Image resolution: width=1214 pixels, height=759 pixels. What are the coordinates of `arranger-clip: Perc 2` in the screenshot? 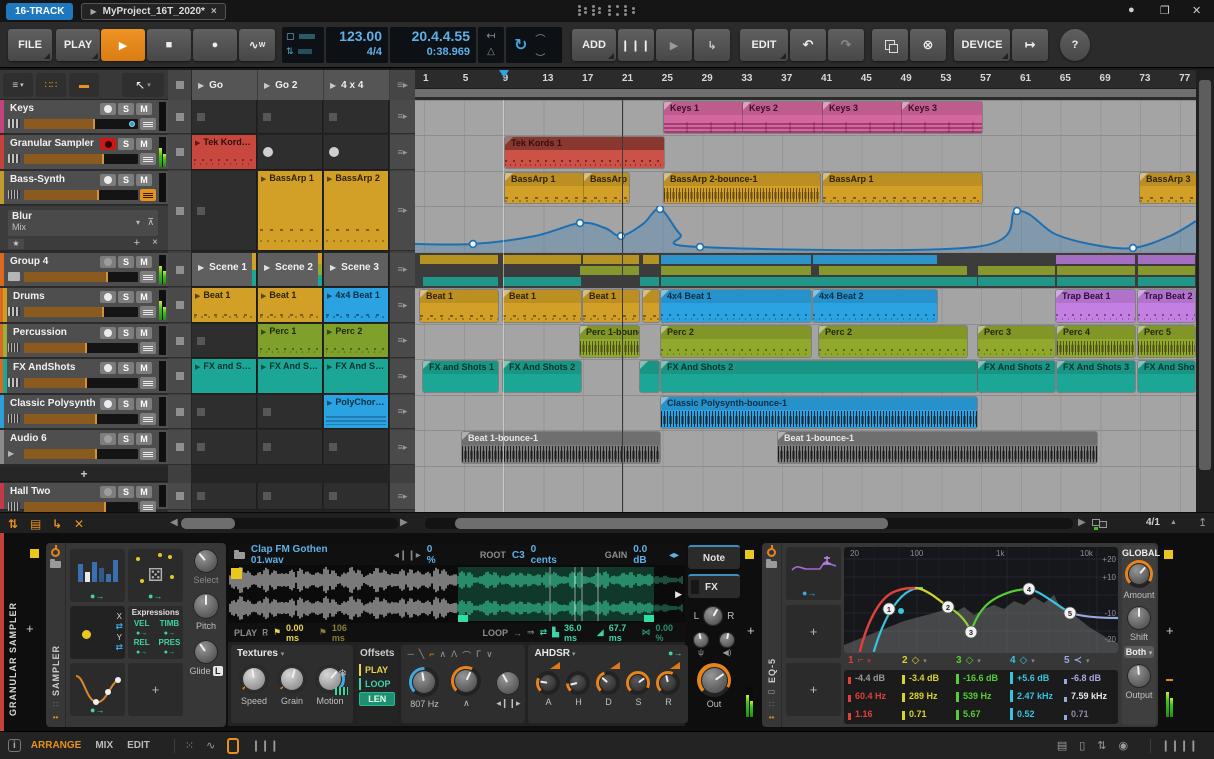 It's located at (736, 341).